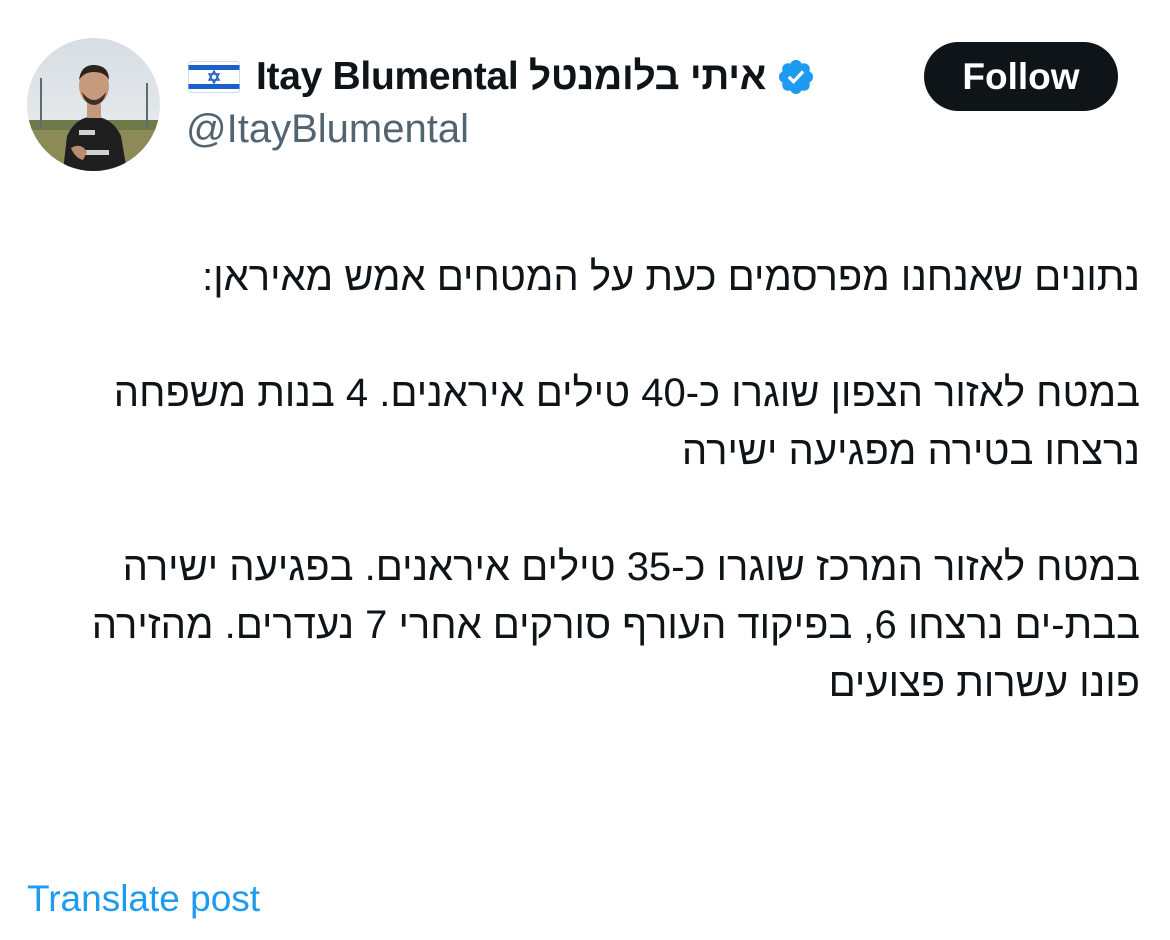  Describe the element at coordinates (511, 77) in the screenshot. I see `author-display-name: Itay Blumental איתי בלומנטל` at that location.